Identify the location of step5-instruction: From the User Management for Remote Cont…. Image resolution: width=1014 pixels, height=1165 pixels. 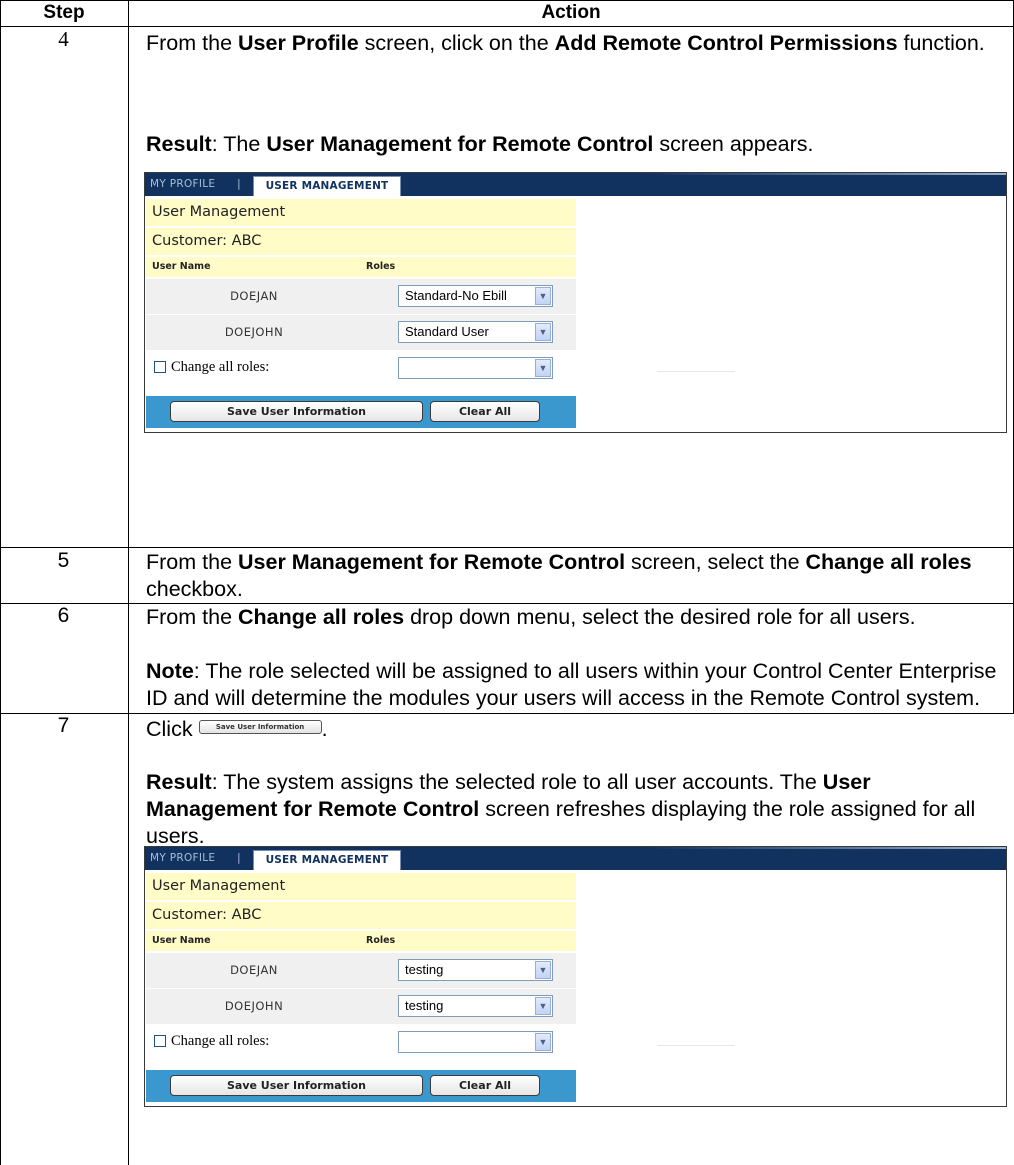
(559, 575).